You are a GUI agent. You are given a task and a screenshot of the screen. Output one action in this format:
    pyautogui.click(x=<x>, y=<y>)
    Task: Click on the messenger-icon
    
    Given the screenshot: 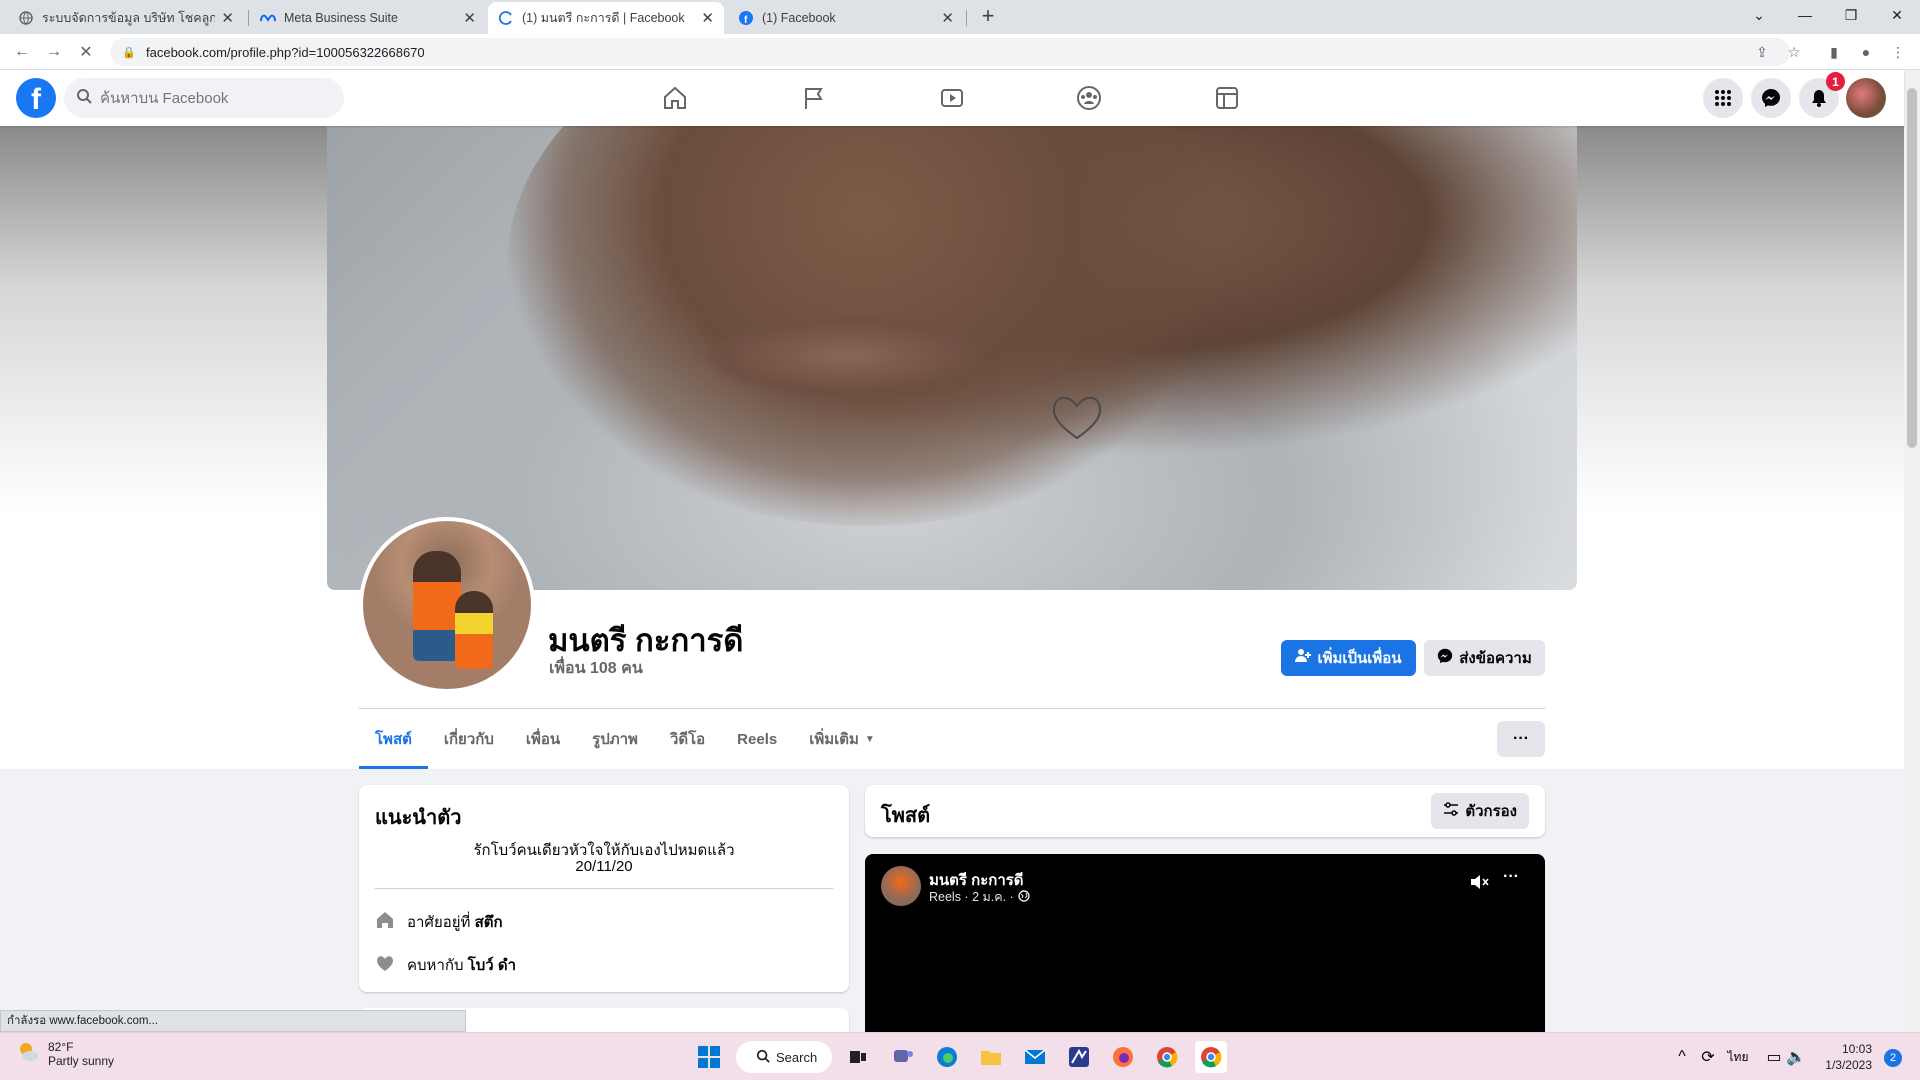 What is the action you would take?
    pyautogui.click(x=1771, y=98)
    